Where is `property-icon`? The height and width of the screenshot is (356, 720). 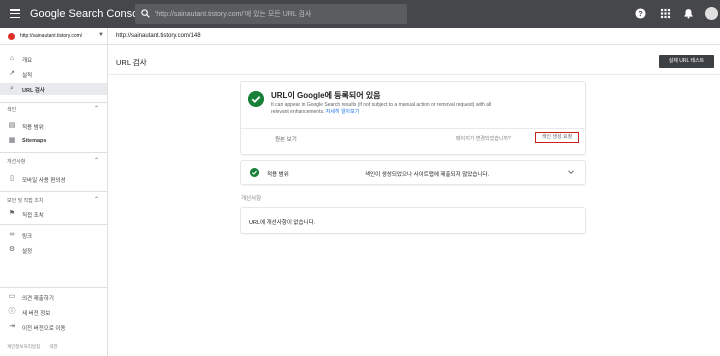
property-icon is located at coordinates (11, 36).